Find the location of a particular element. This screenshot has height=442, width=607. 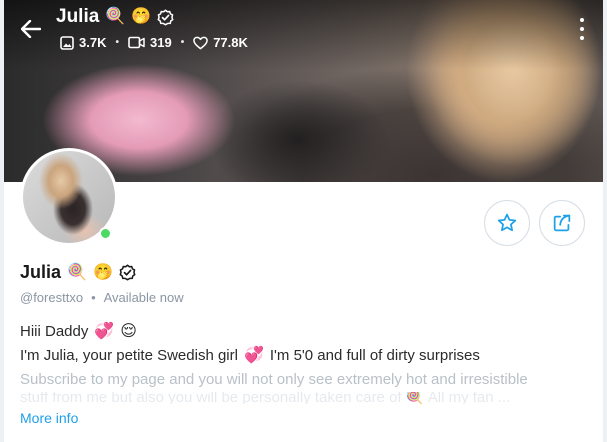

handle-row: @foresttxo • Available now is located at coordinates (102, 297).